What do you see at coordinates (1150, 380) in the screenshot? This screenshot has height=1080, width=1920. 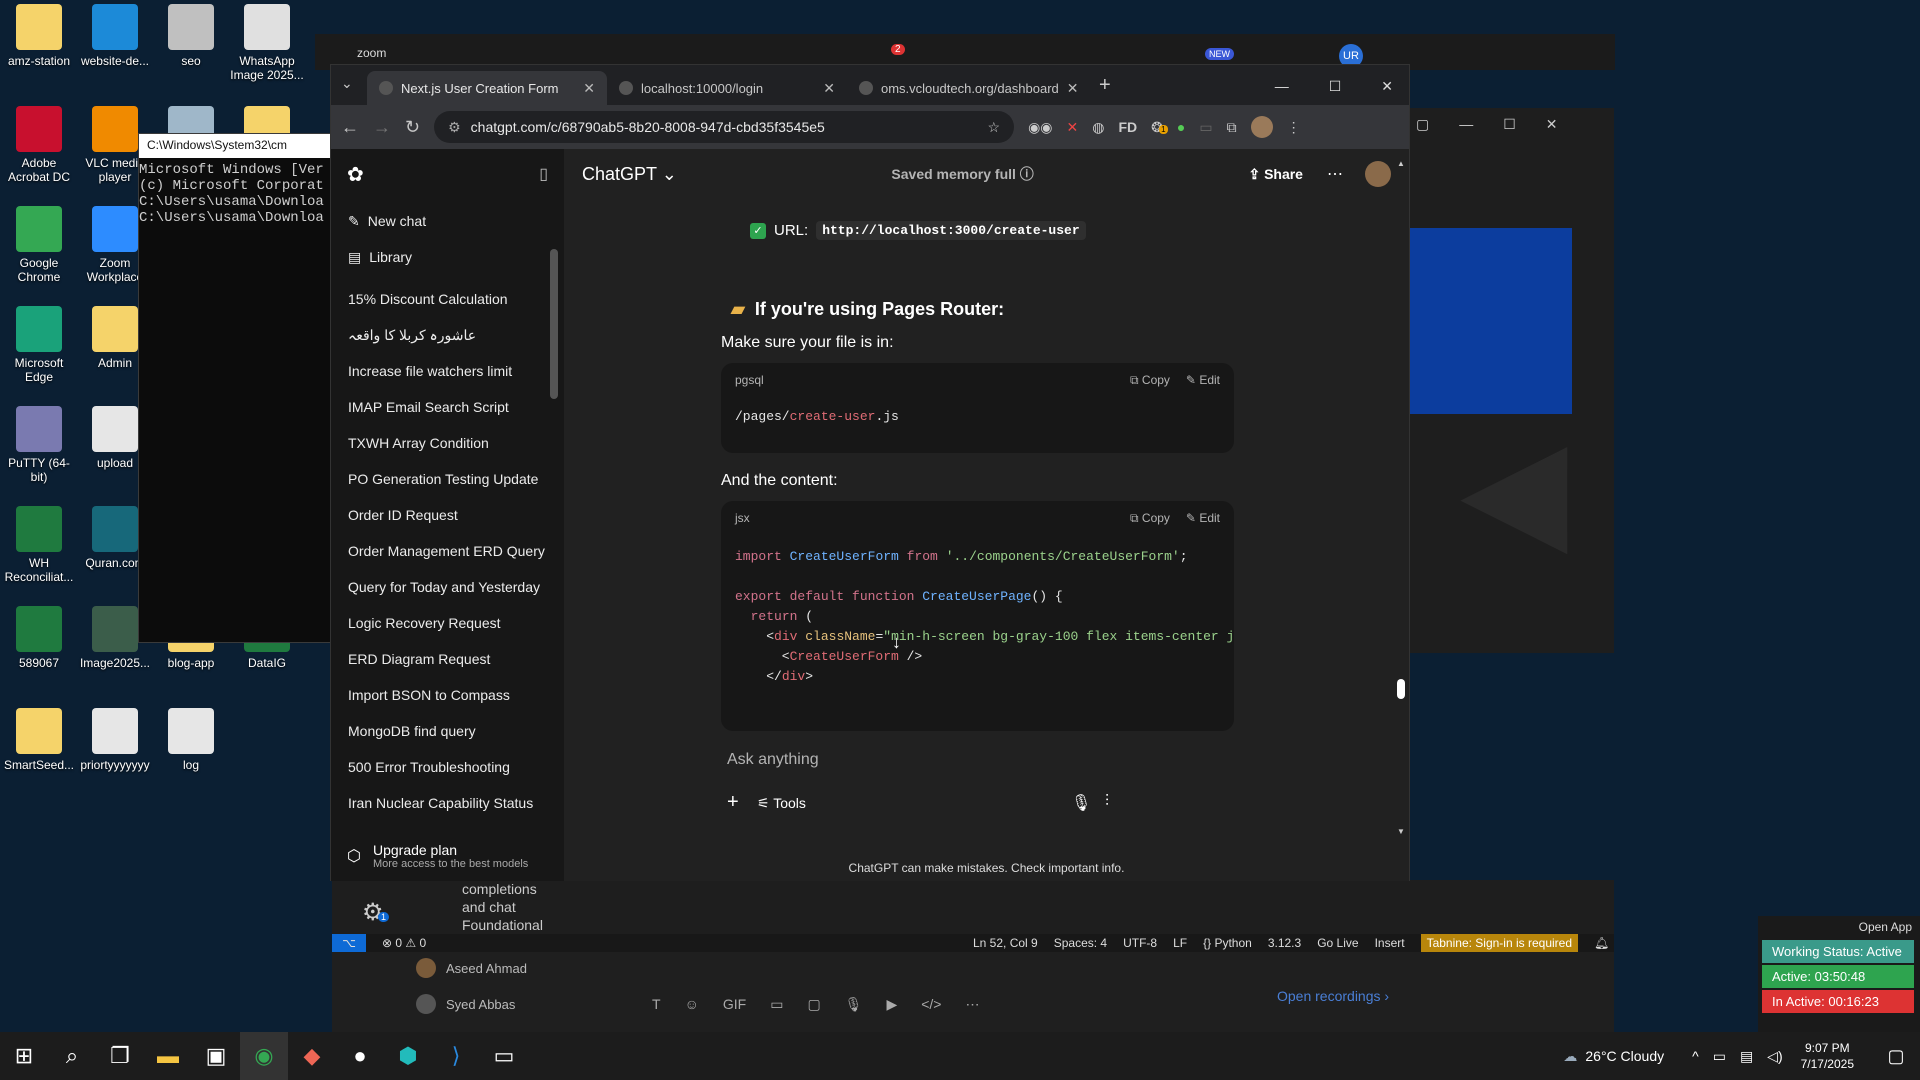 I see `copy-button: ⧉ Copy` at bounding box center [1150, 380].